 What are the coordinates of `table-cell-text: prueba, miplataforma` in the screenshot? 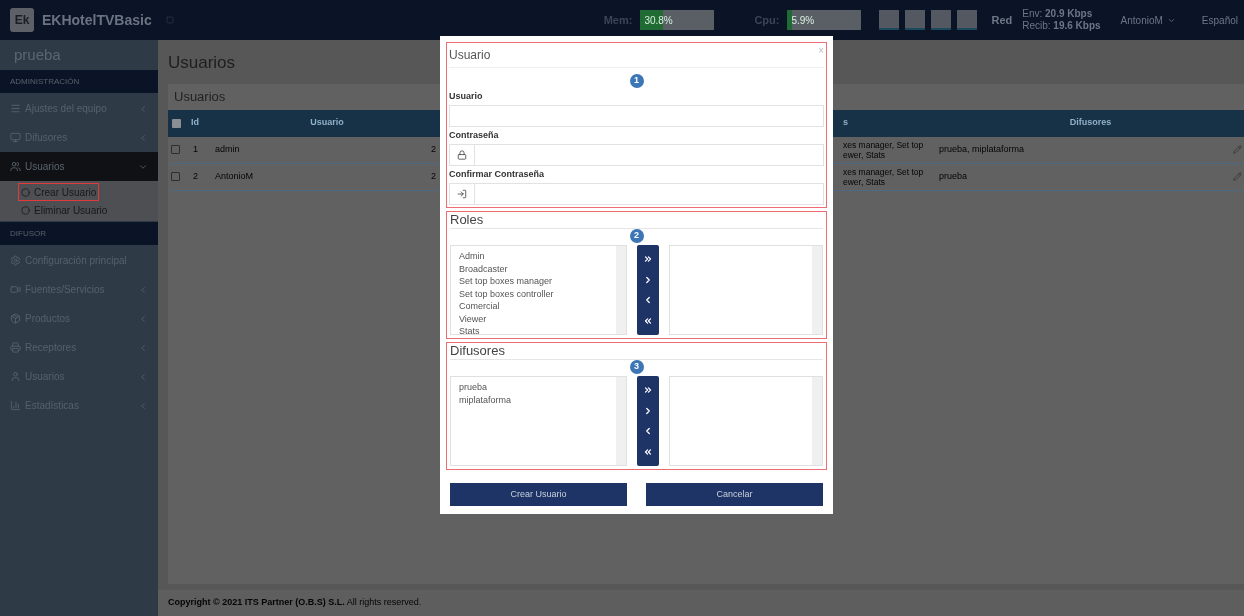 It's located at (982, 149).